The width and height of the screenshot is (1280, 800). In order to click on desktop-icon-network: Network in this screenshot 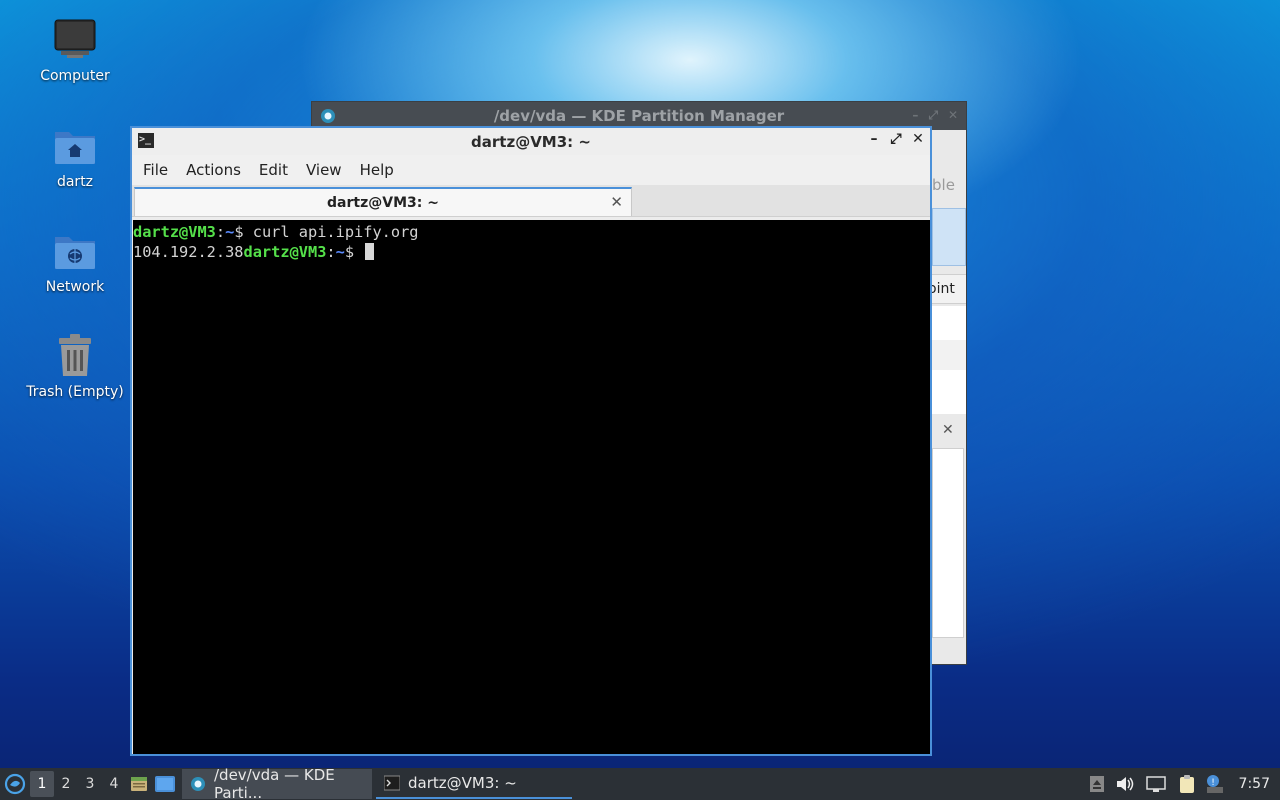, I will do `click(75, 261)`.